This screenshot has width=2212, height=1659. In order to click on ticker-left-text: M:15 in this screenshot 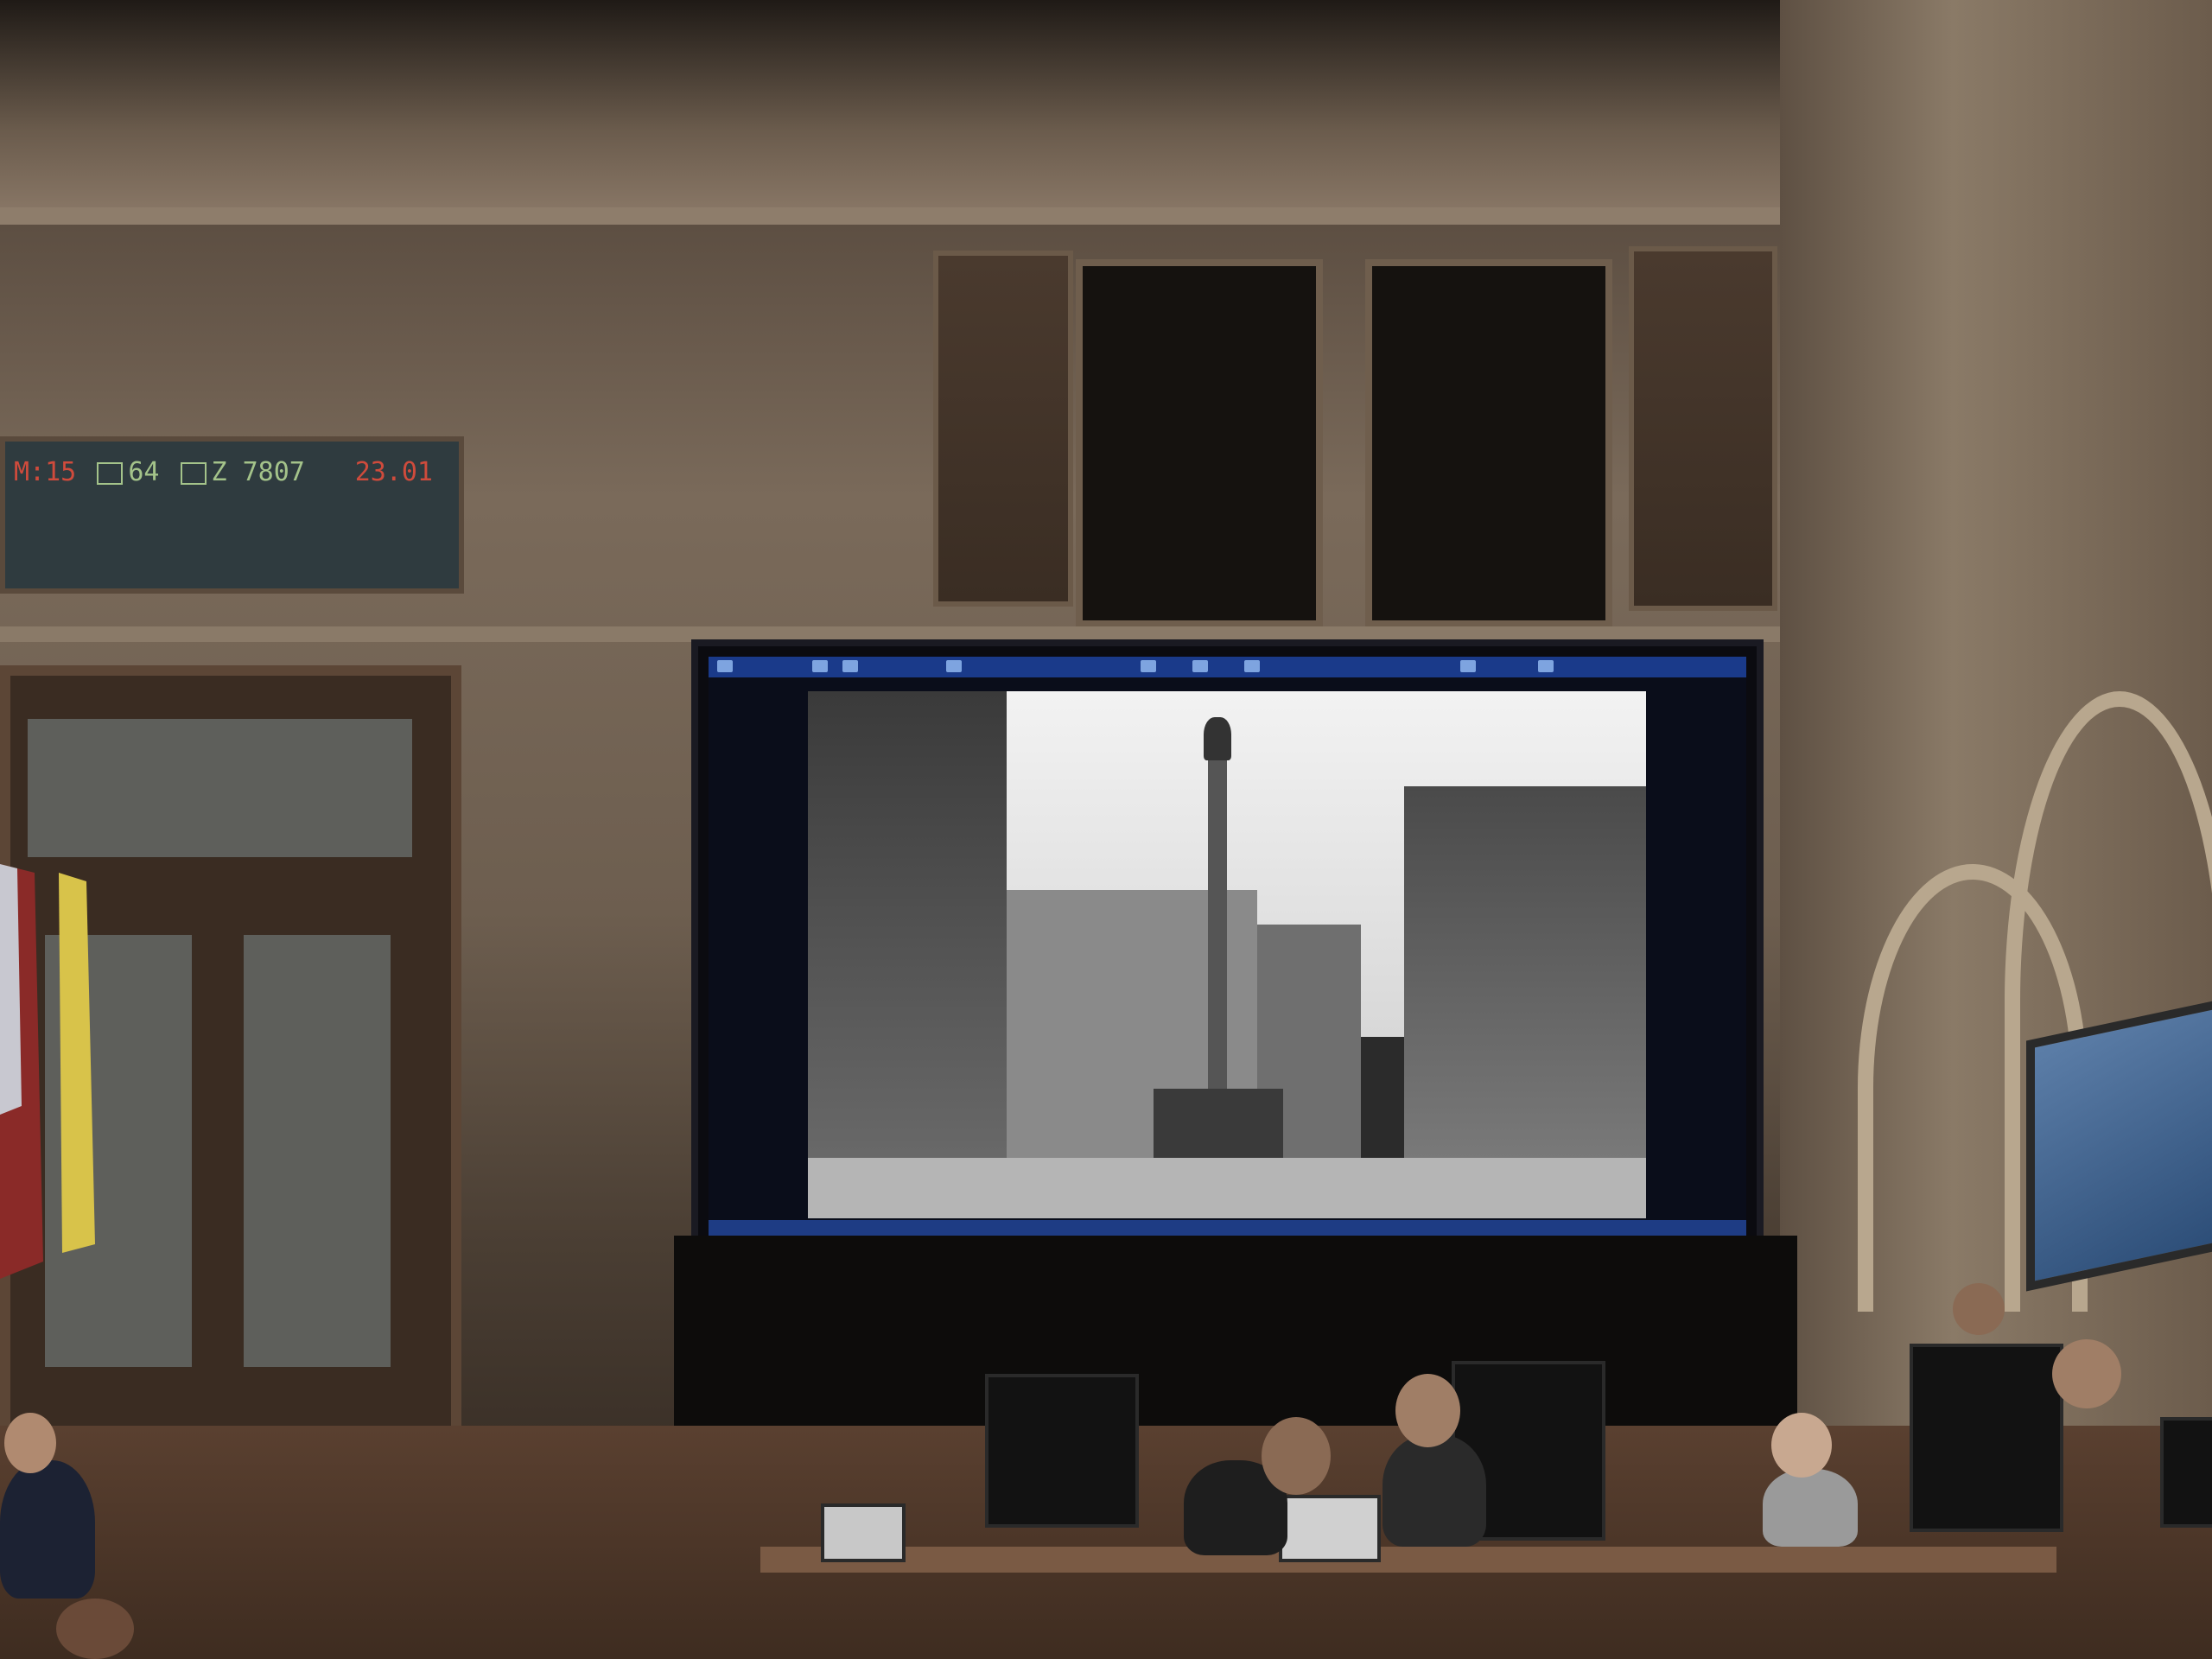, I will do `click(45, 472)`.